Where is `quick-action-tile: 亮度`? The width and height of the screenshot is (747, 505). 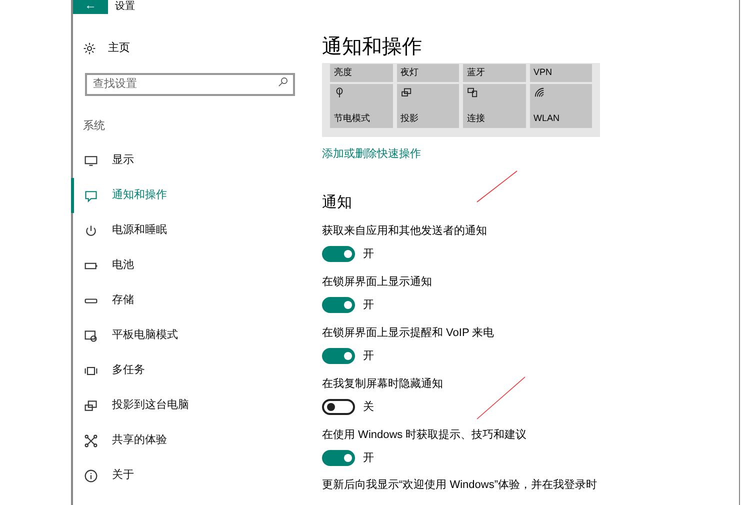
quick-action-tile: 亮度 is located at coordinates (361, 73).